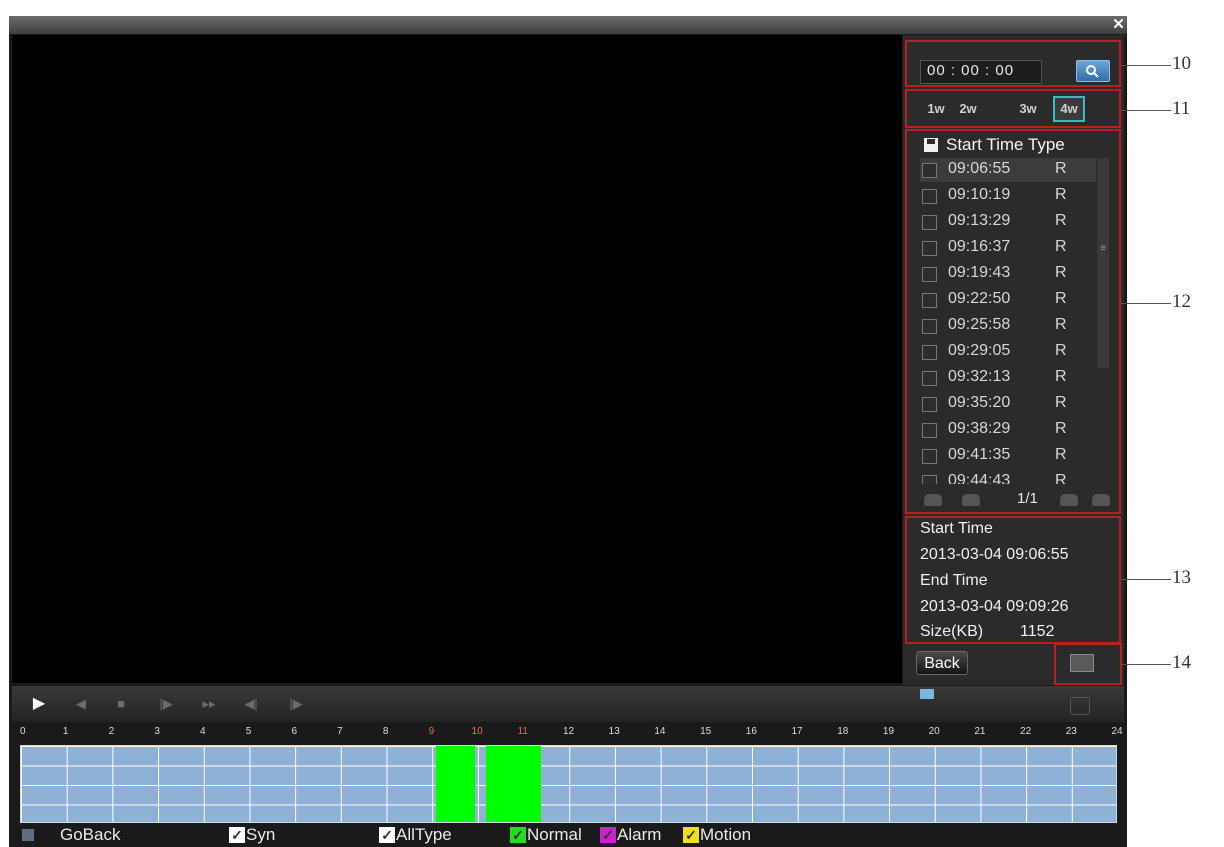 The height and width of the screenshot is (847, 1224). What do you see at coordinates (518, 835) in the screenshot?
I see `normal-checkbox: ✓` at bounding box center [518, 835].